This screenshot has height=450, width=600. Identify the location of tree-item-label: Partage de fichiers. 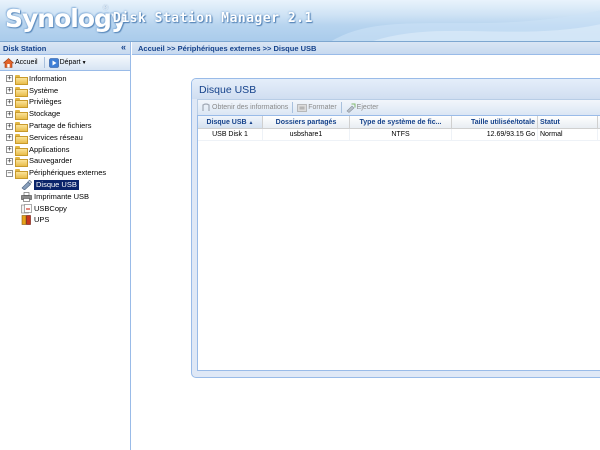
(60, 126).